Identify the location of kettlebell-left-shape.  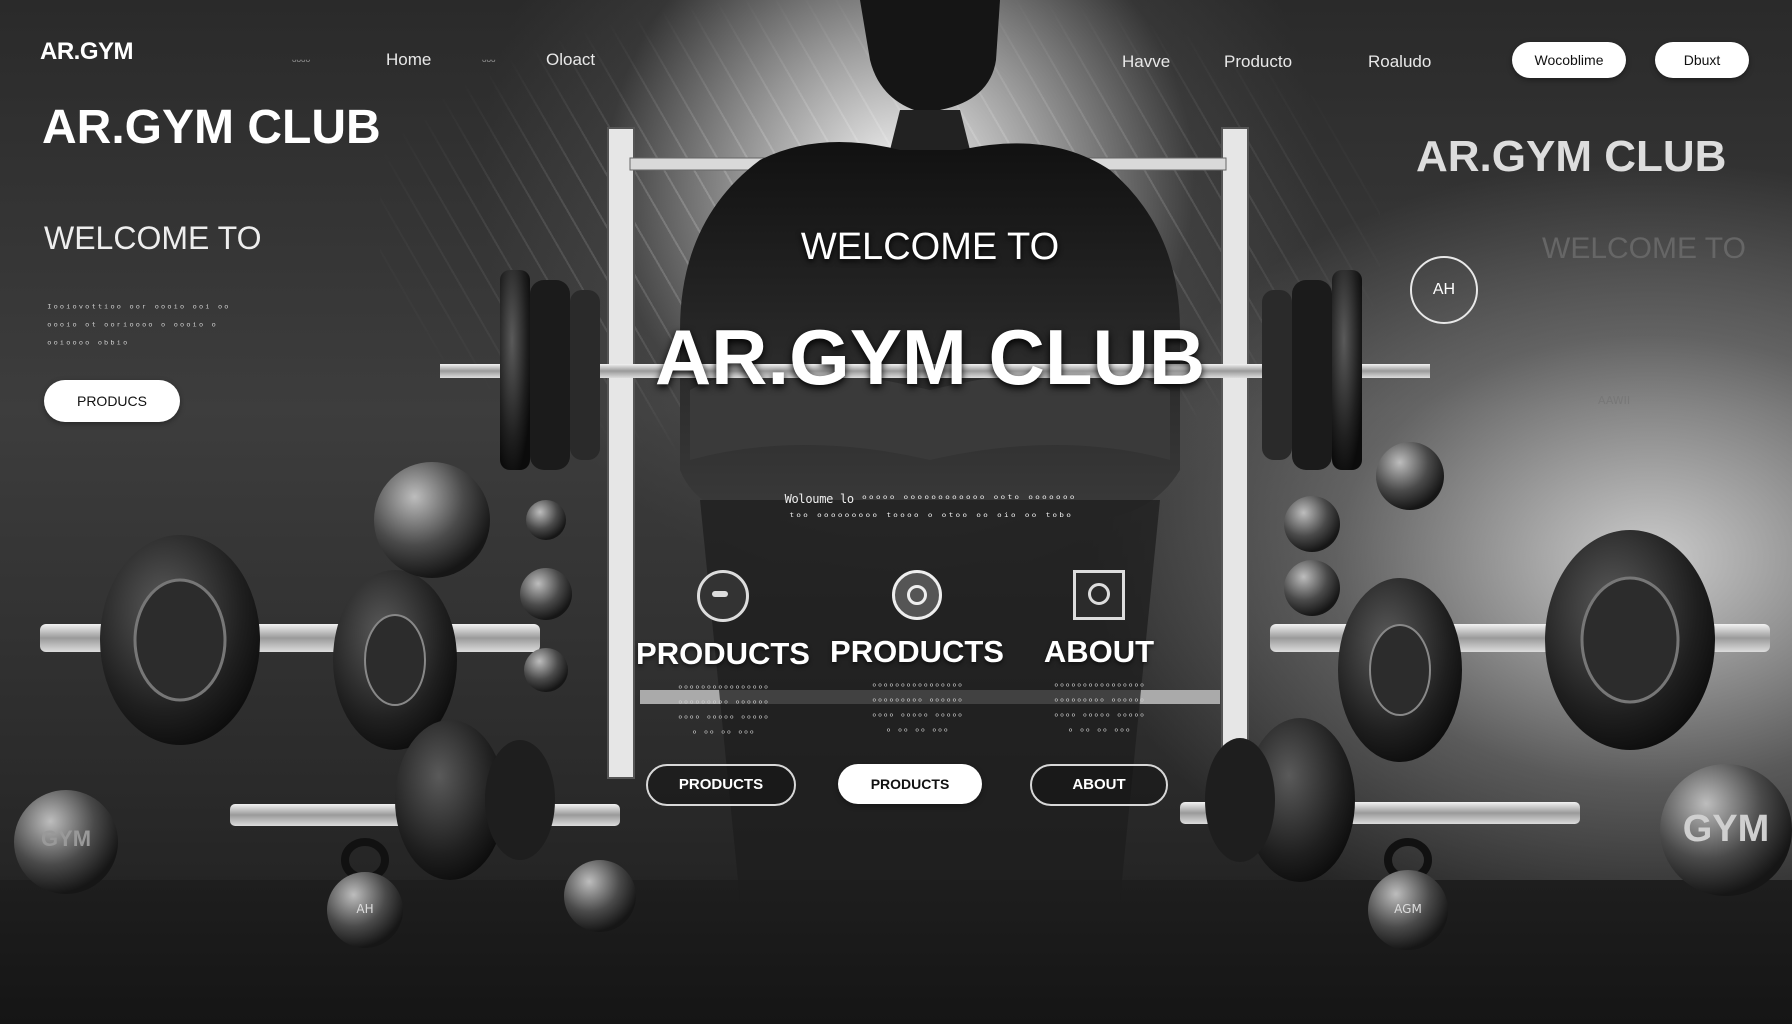
(365, 893).